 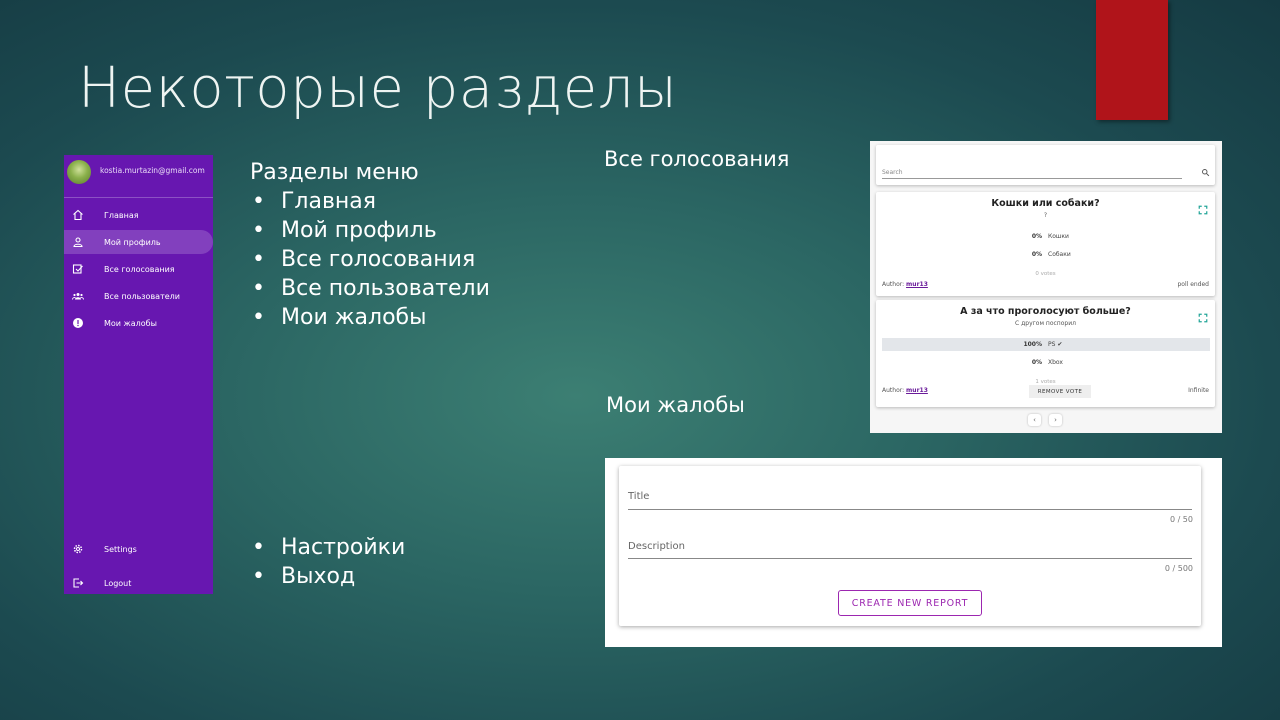 I want to click on sidebar-item-logout: Logout, so click(x=138, y=583).